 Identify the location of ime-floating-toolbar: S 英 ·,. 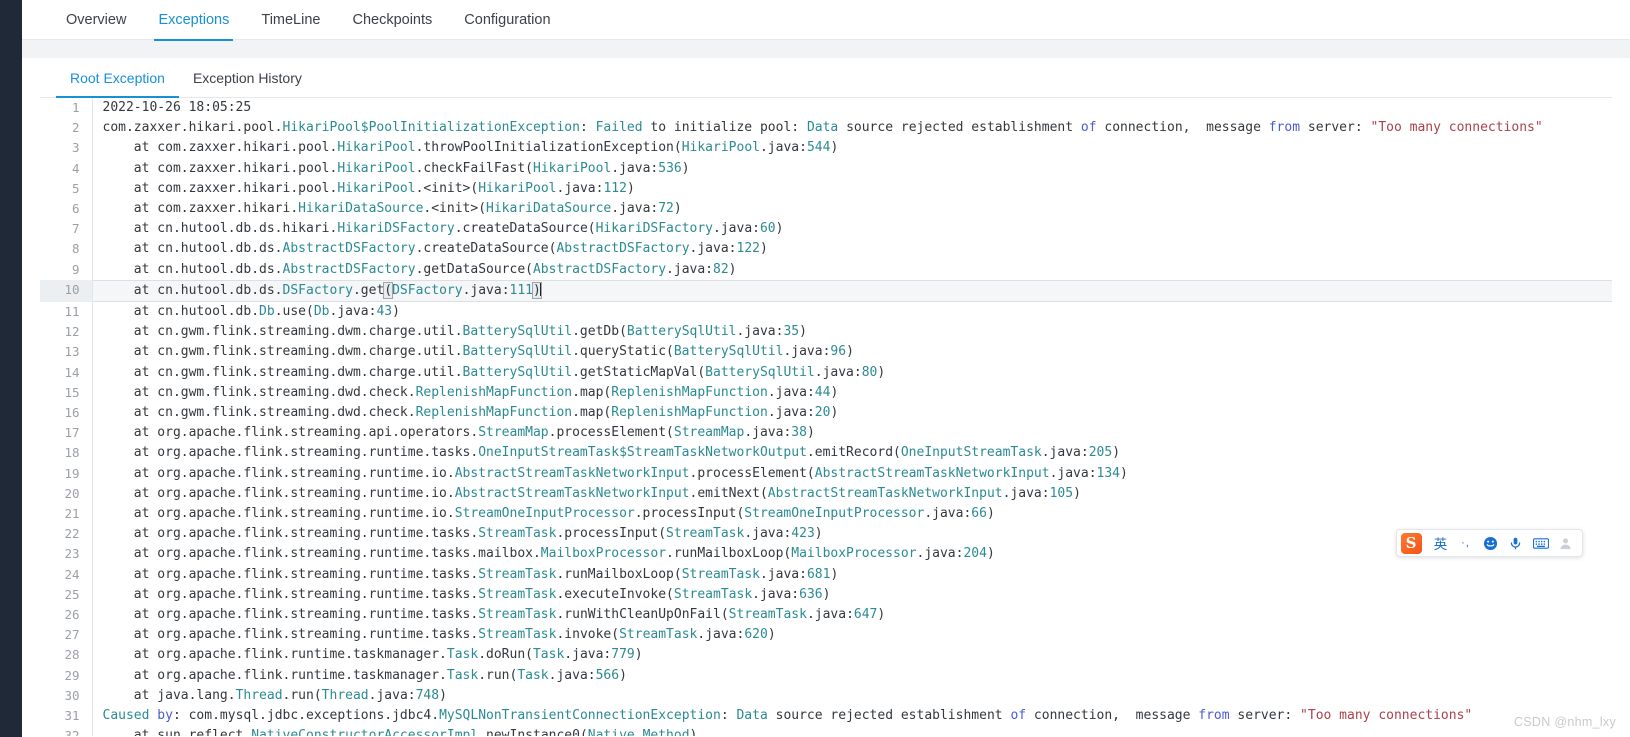
(1489, 543).